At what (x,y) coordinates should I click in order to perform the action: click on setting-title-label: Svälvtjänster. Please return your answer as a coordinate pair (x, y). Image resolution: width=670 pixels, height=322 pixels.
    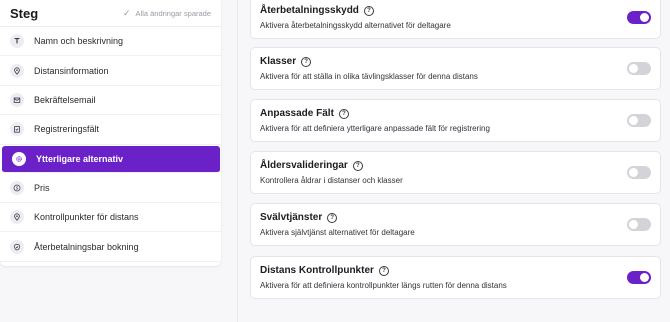
    Looking at the image, I should click on (291, 217).